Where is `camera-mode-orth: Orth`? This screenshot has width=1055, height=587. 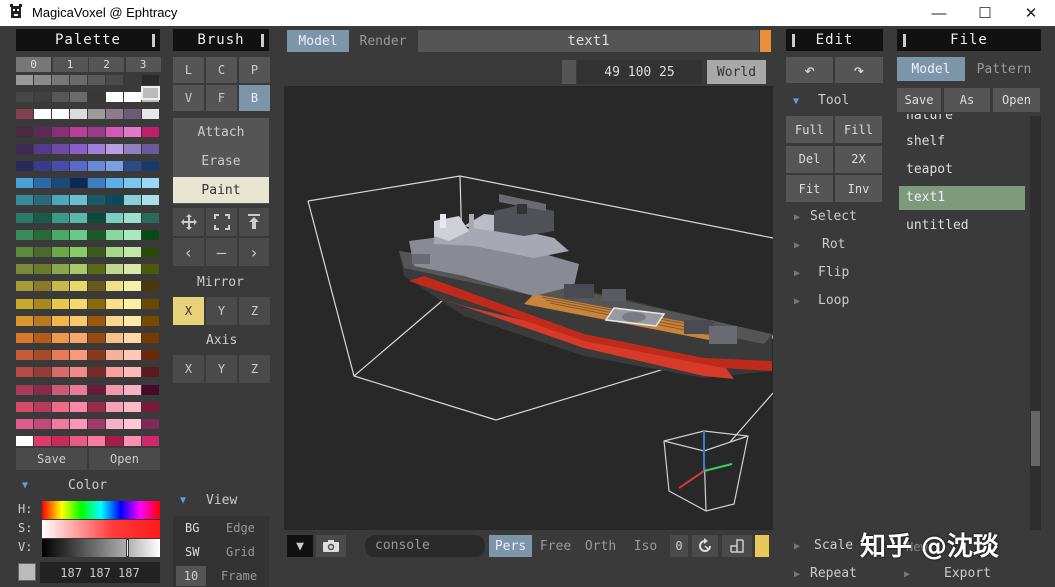
camera-mode-orth: Orth is located at coordinates (600, 546).